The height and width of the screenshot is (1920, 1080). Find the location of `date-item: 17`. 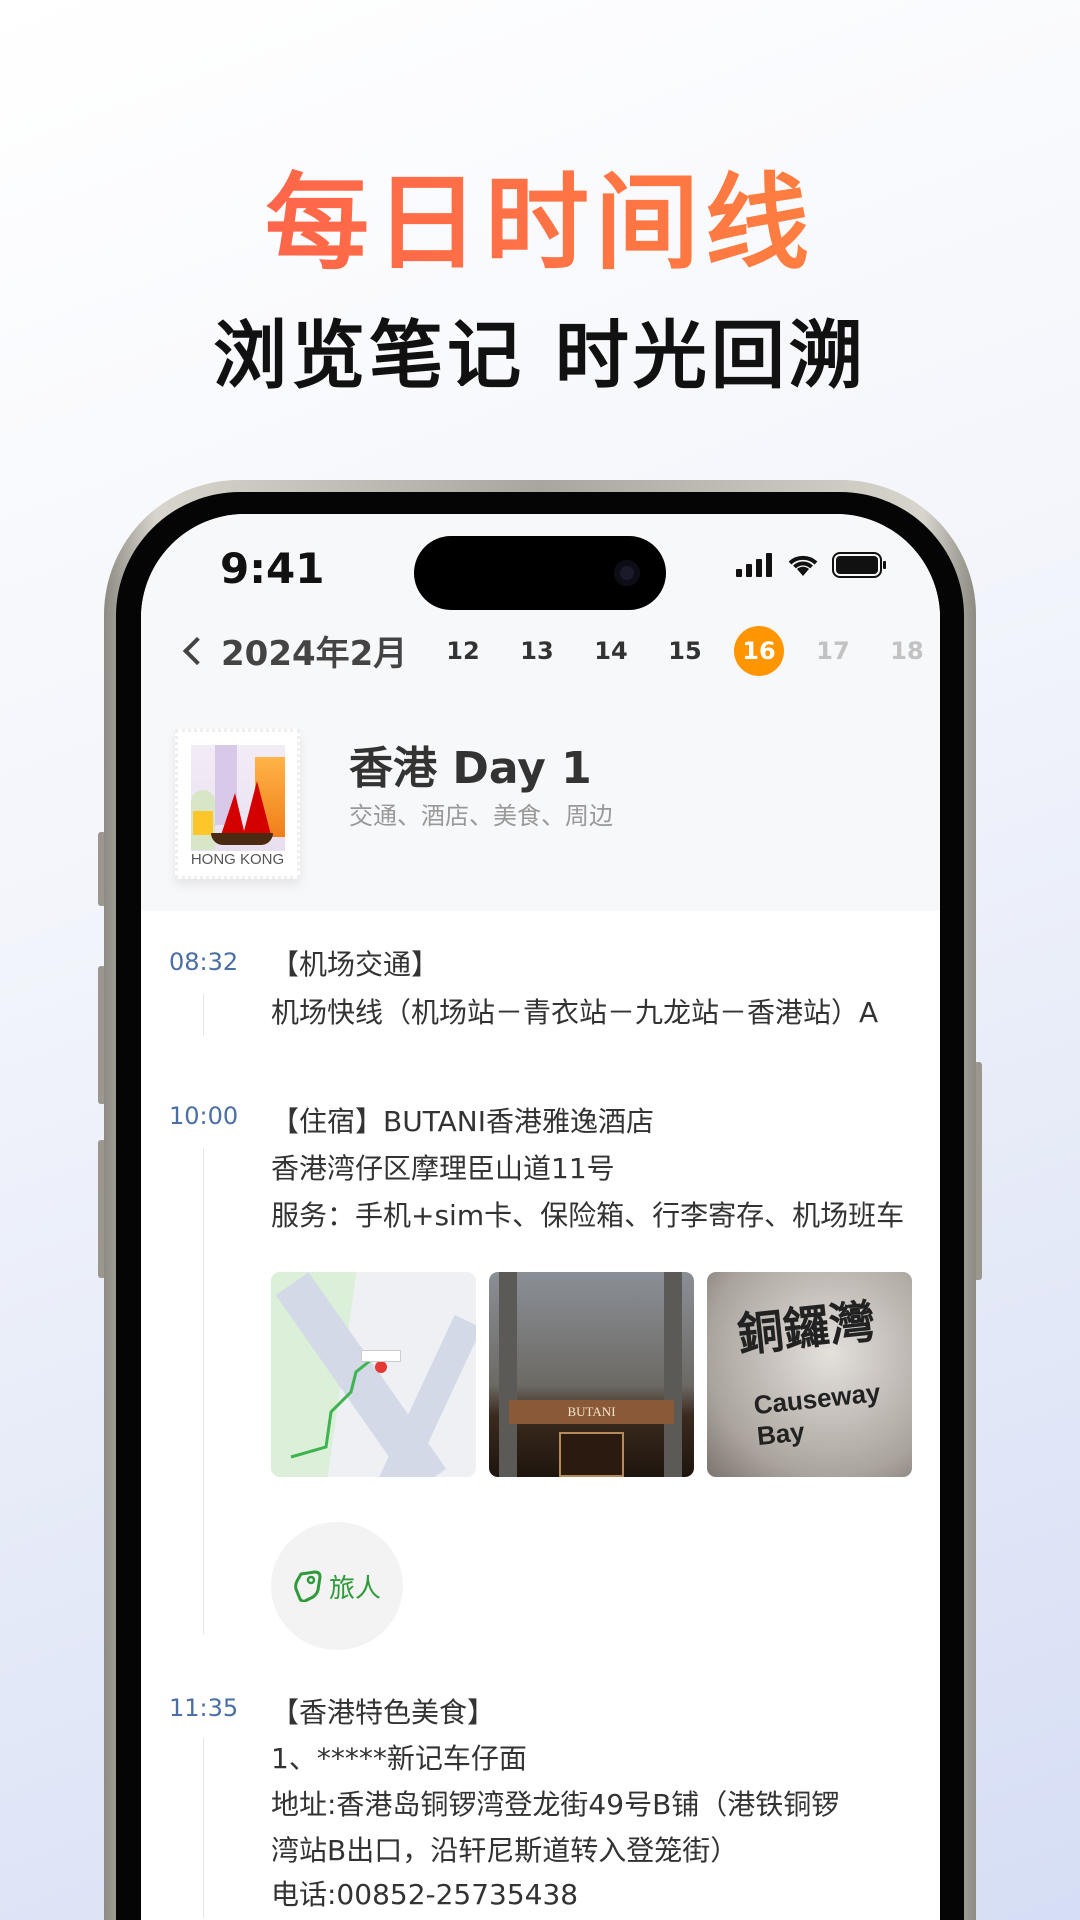

date-item: 17 is located at coordinates (833, 651).